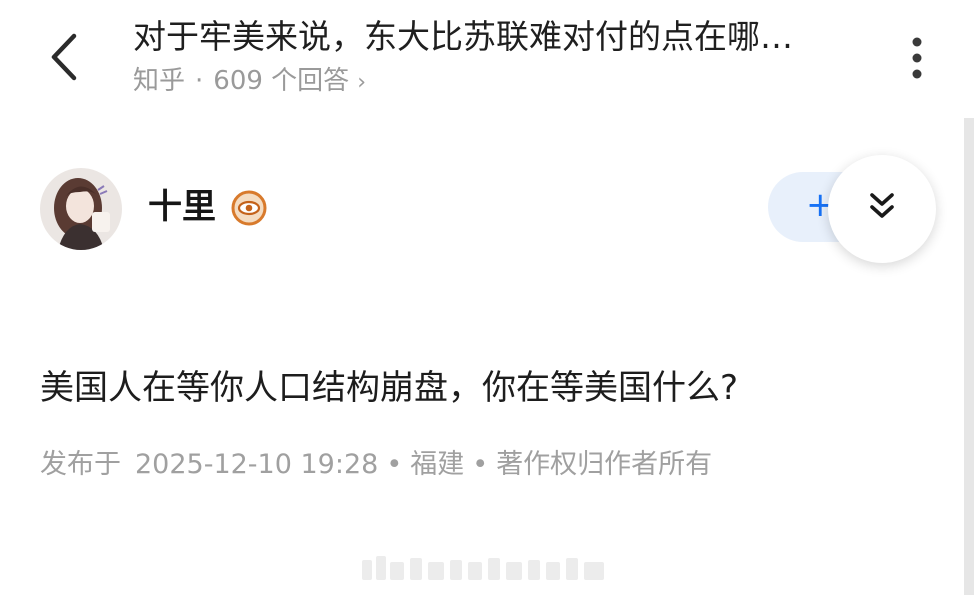 Image resolution: width=974 pixels, height=595 pixels. What do you see at coordinates (182, 207) in the screenshot?
I see `author-name: 十里` at bounding box center [182, 207].